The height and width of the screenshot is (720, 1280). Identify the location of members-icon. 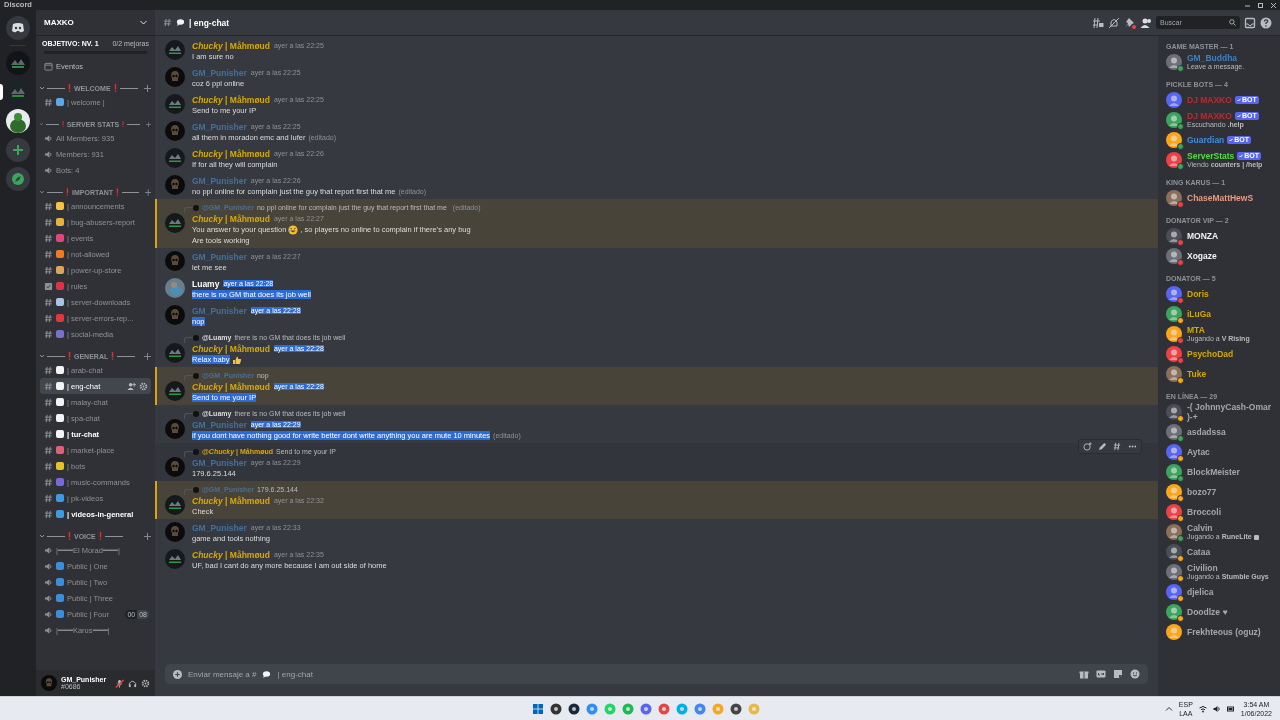
(1146, 22).